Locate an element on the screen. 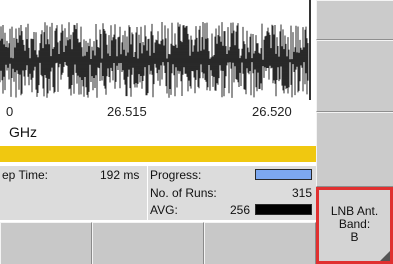 Image resolution: width=393 pixels, height=264 pixels. x-tick-1: 26.515 is located at coordinates (127, 111).